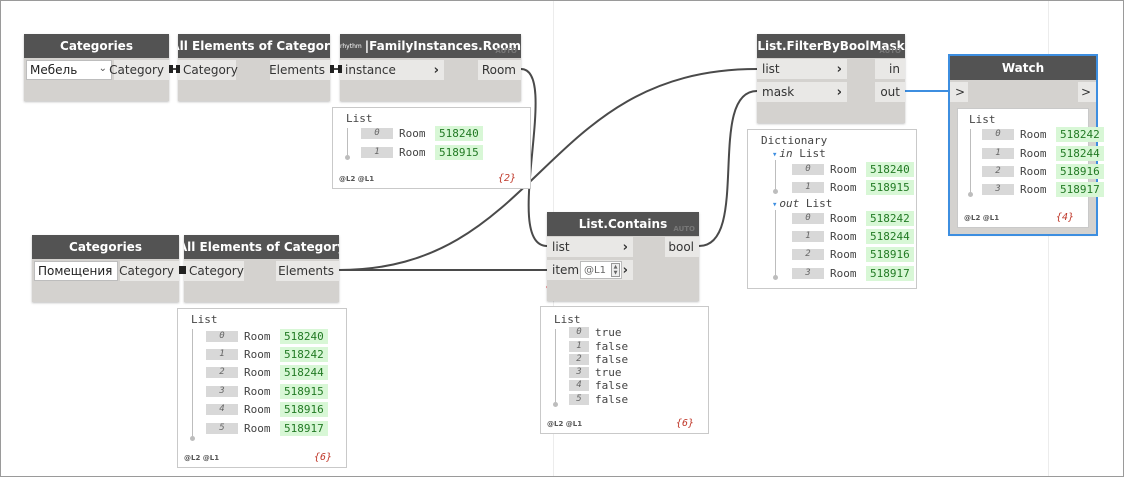 This screenshot has width=1124, height=478. What do you see at coordinates (69, 70) in the screenshot?
I see `category-dropdown: Мебель ⌄` at bounding box center [69, 70].